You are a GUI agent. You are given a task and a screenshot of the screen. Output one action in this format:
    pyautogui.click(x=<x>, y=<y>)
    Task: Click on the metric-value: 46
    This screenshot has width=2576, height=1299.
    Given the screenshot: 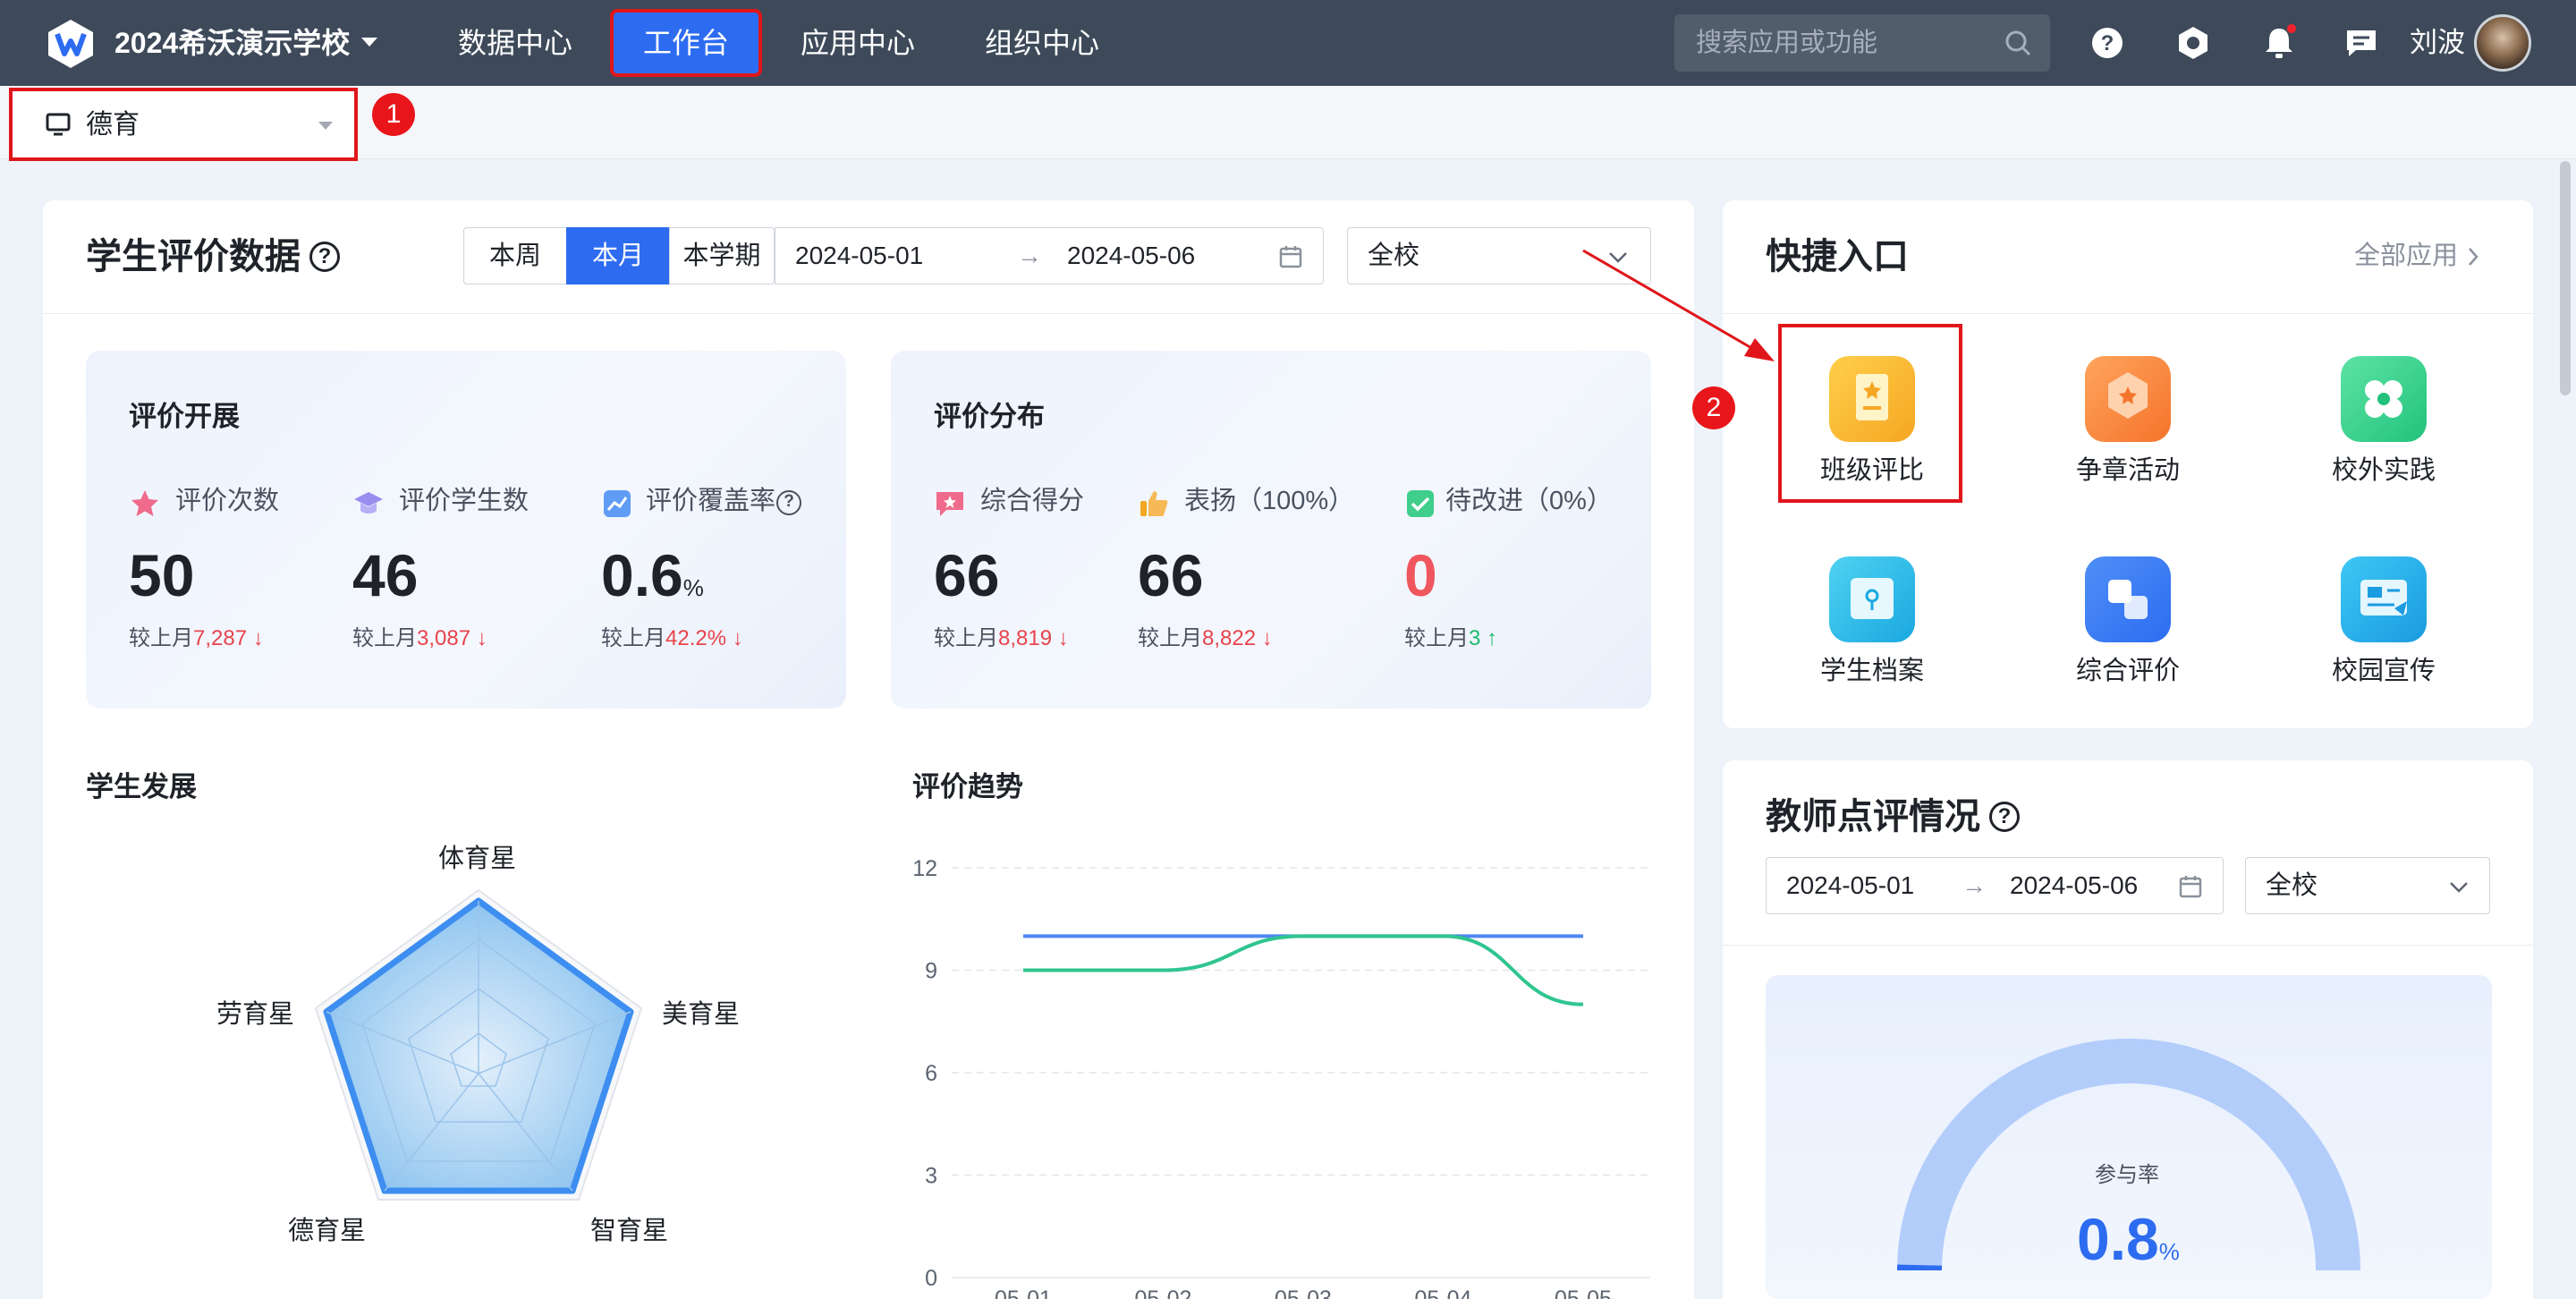 What is the action you would take?
    pyautogui.click(x=385, y=575)
    